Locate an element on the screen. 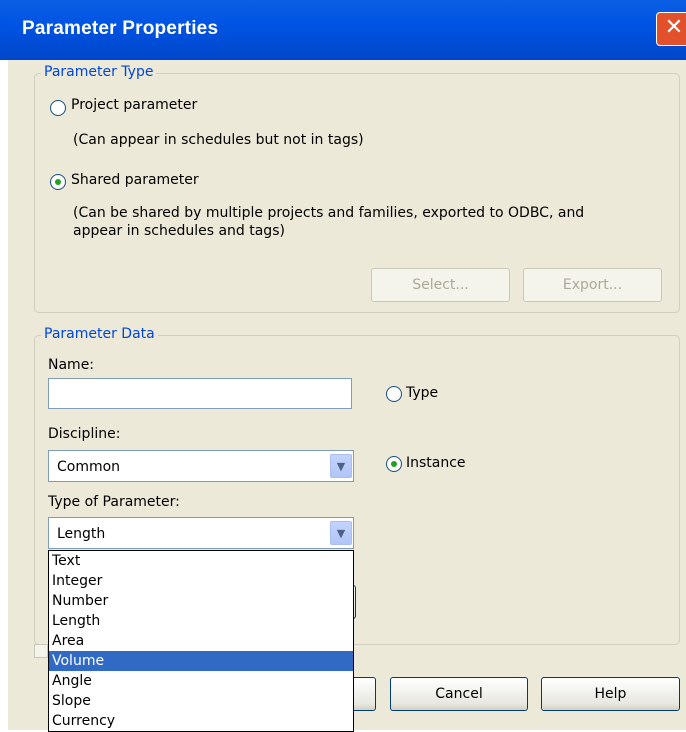 The image size is (686, 732). type-of-parameter-label: Type of Parameter: is located at coordinates (114, 502).